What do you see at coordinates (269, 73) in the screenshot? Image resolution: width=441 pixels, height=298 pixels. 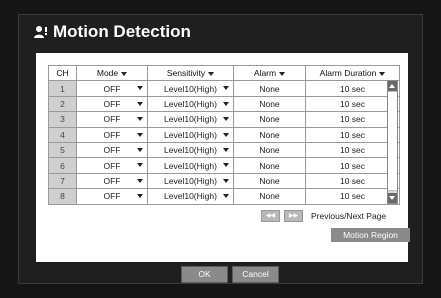 I see `column-header-alarm: Alarm` at bounding box center [269, 73].